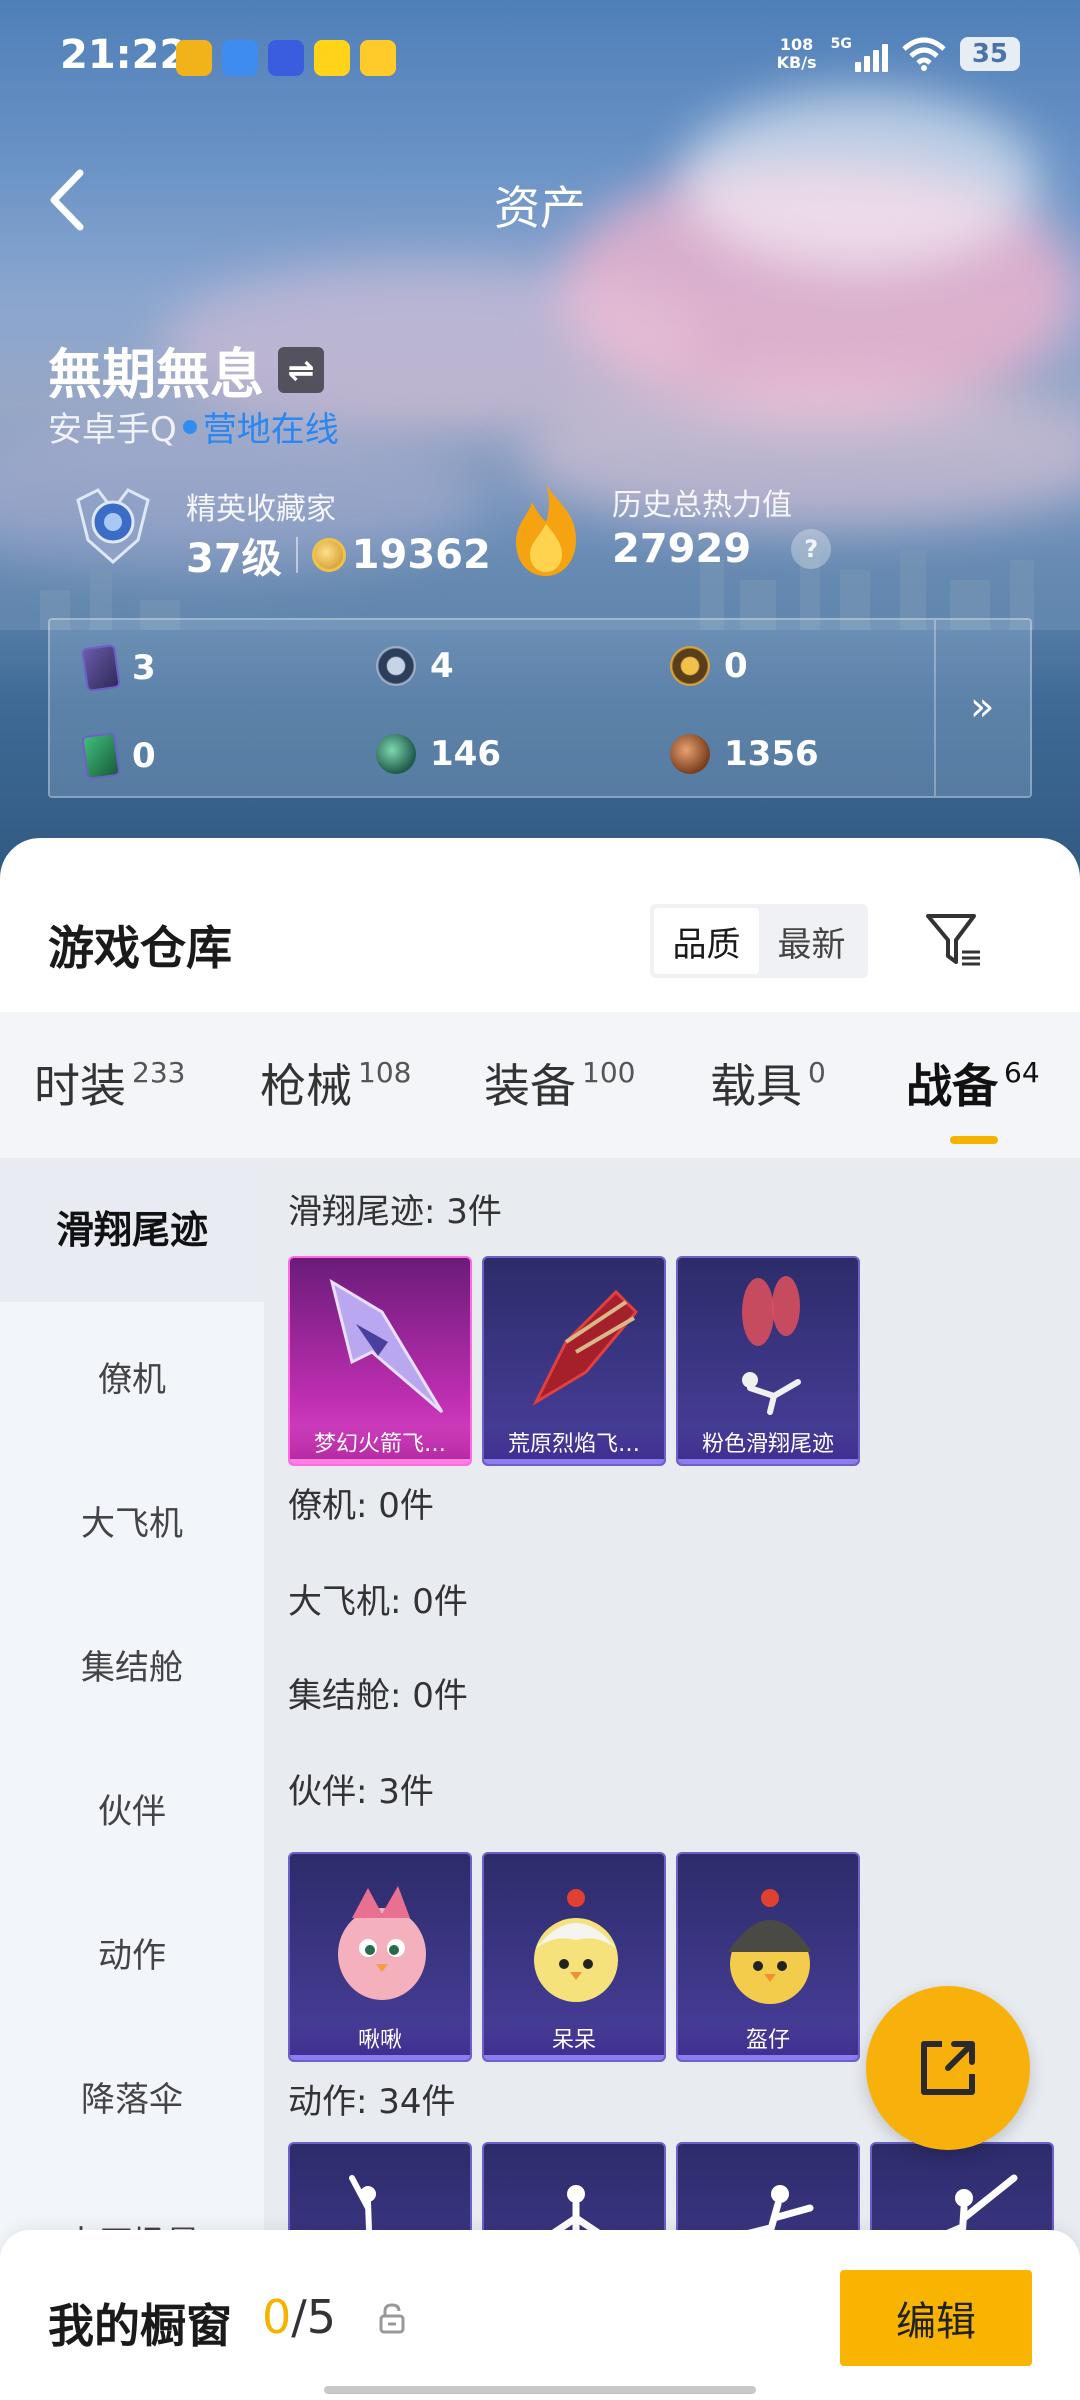 The height and width of the screenshot is (2400, 1080). What do you see at coordinates (546, 530) in the screenshot?
I see `fire-icon` at bounding box center [546, 530].